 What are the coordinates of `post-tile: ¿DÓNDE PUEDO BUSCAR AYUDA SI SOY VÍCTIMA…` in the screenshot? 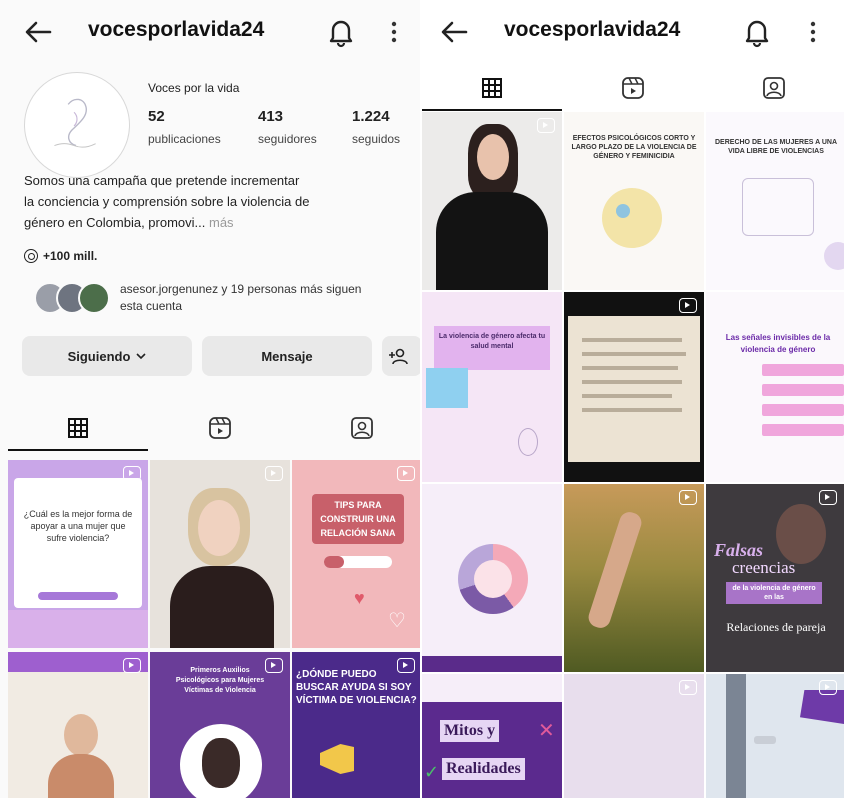 It's located at (356, 725).